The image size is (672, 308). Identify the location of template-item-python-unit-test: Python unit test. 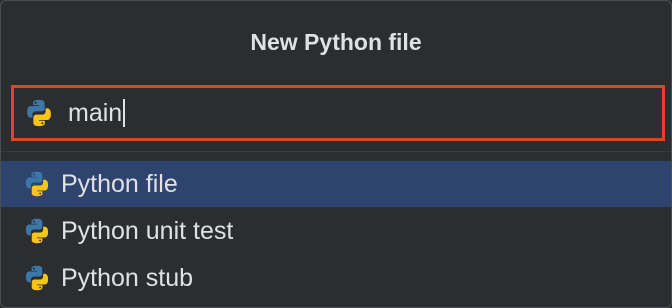
(336, 231).